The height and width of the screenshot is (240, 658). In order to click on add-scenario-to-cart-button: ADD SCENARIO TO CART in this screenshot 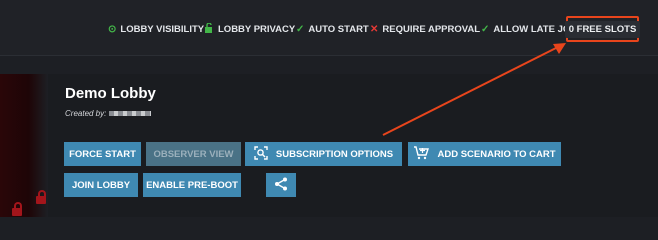, I will do `click(484, 154)`.